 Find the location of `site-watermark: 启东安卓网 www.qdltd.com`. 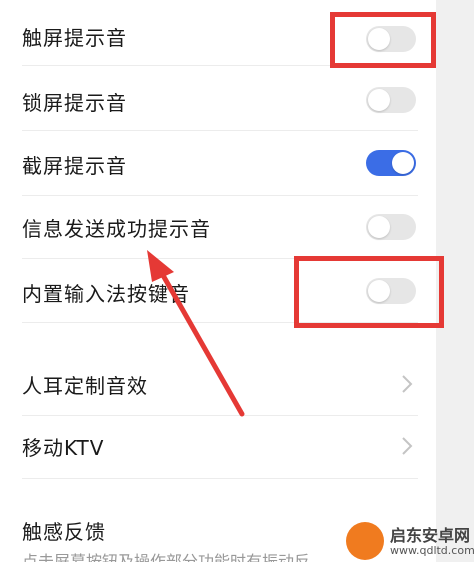

site-watermark: 启东安卓网 www.qdltd.com is located at coordinates (408, 541).